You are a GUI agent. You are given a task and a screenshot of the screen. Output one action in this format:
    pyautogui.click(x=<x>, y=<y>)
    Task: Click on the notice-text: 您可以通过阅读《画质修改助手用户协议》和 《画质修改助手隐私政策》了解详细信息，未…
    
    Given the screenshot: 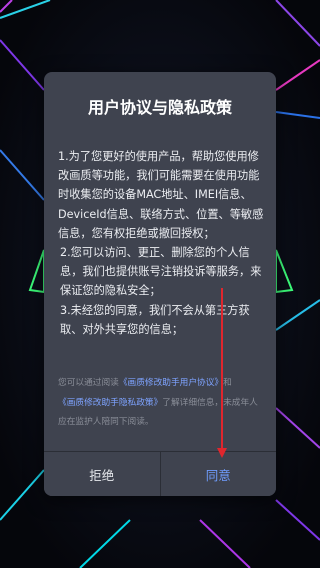 What is the action you would take?
    pyautogui.click(x=162, y=403)
    